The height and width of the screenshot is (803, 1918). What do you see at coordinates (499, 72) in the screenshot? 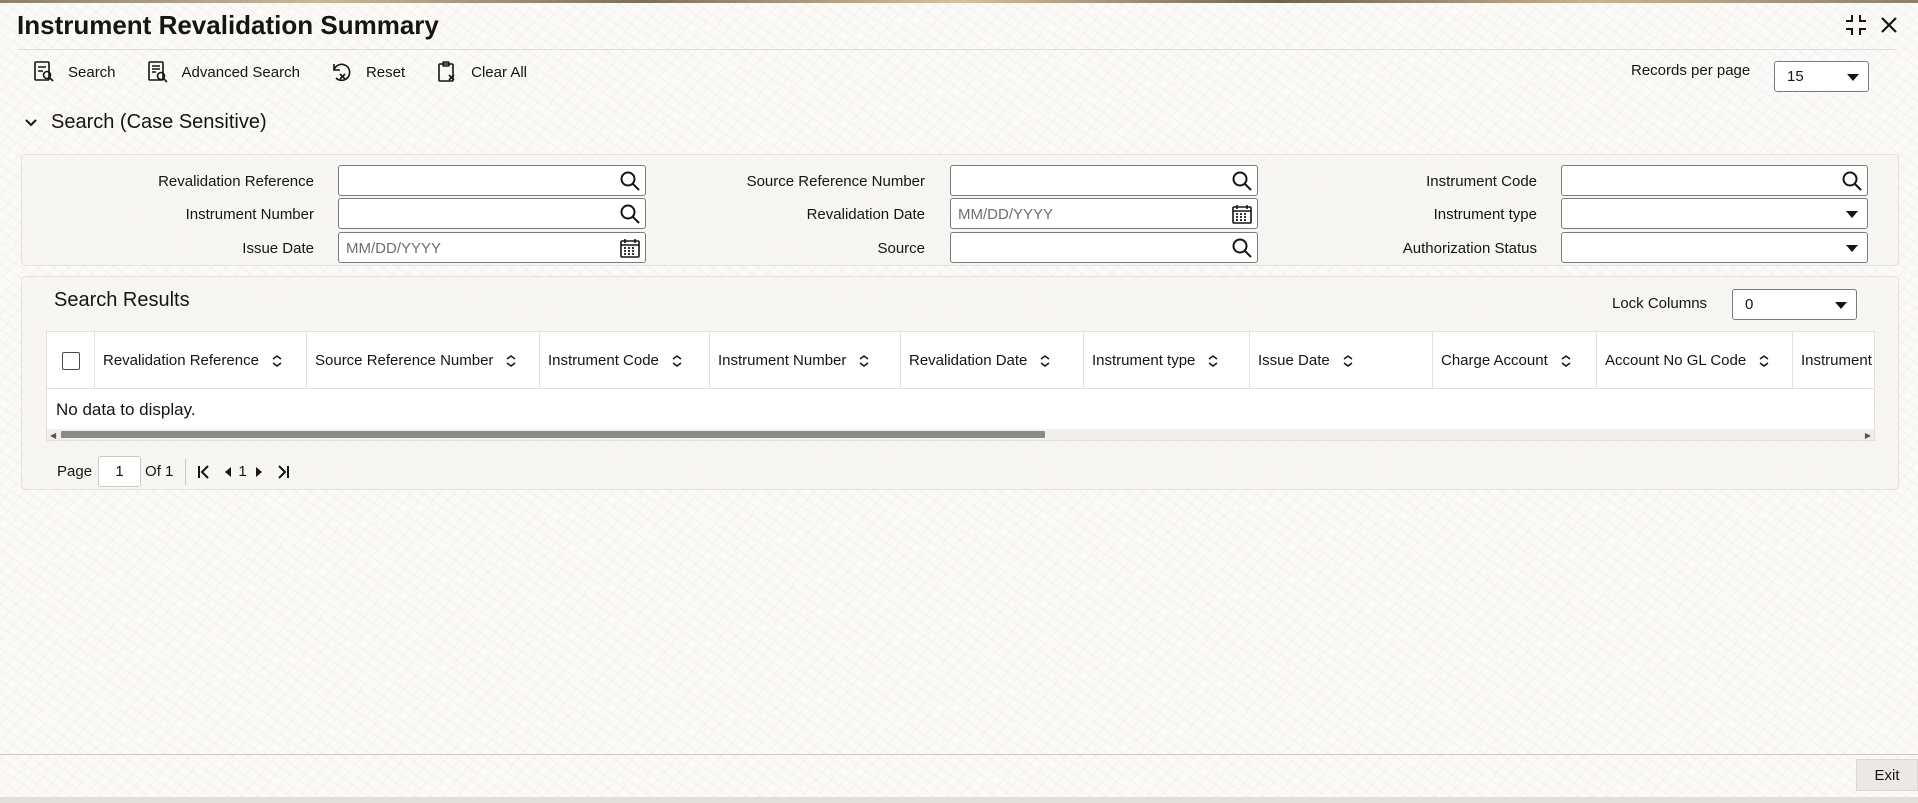
I see `clear-all-button-label: Clear All` at bounding box center [499, 72].